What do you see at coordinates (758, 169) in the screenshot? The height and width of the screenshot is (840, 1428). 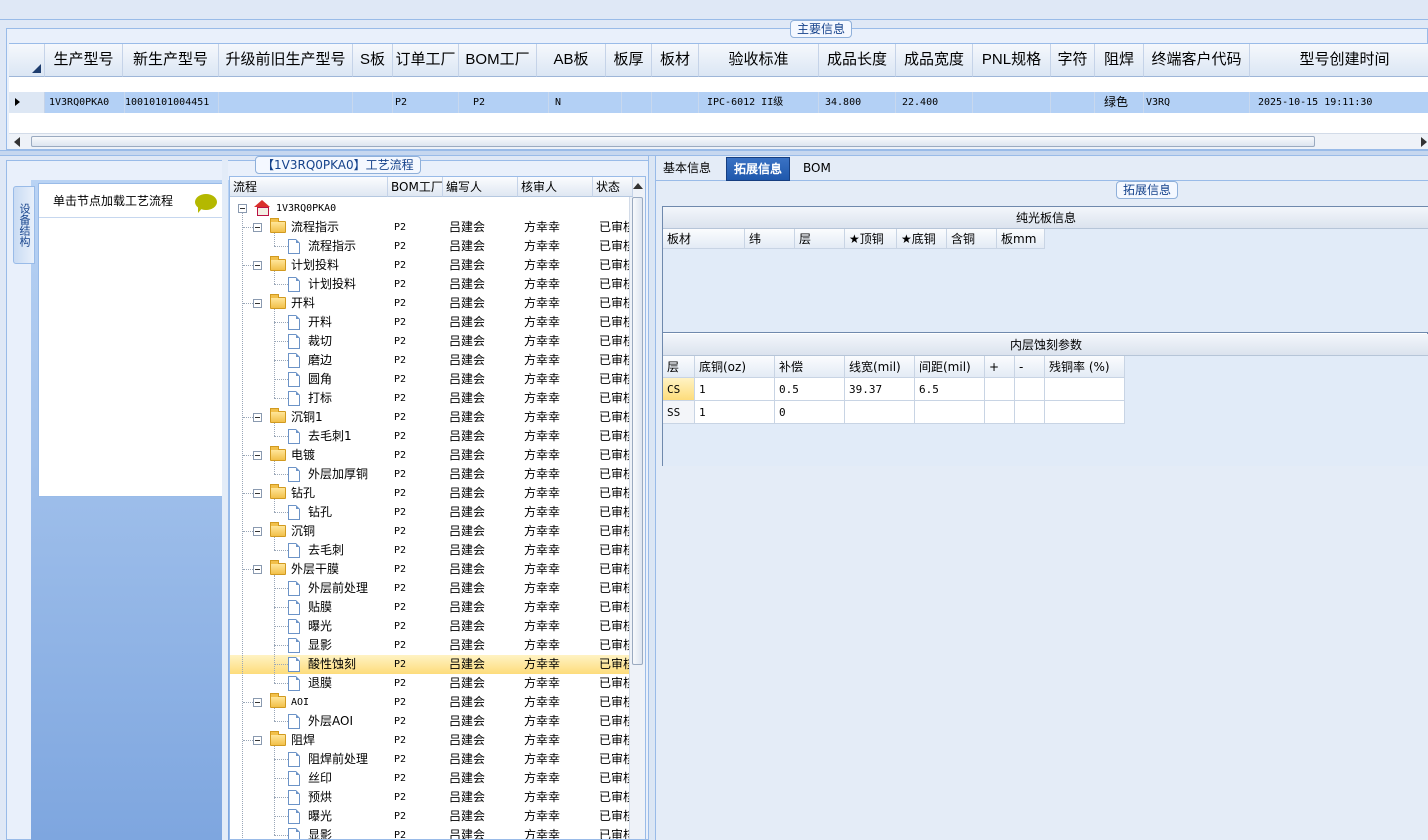 I see `tab-extended-info: 拓展信息` at bounding box center [758, 169].